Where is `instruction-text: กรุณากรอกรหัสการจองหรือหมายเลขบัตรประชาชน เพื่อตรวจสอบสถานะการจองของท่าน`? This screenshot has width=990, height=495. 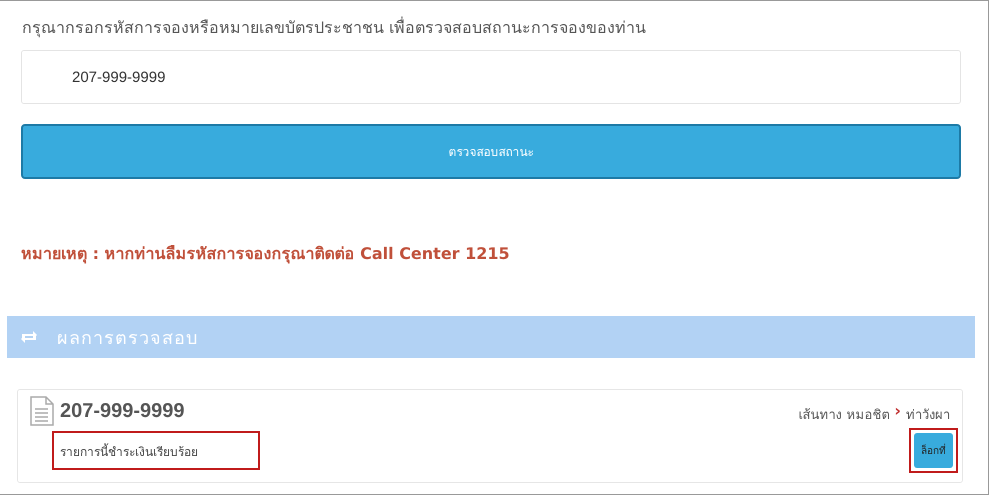 instruction-text: กรุณากรอกรหัสการจองหรือหมายเลขบัตรประชาชน เพื่อตรวจสอบสถานะการจองของท่าน is located at coordinates (335, 28).